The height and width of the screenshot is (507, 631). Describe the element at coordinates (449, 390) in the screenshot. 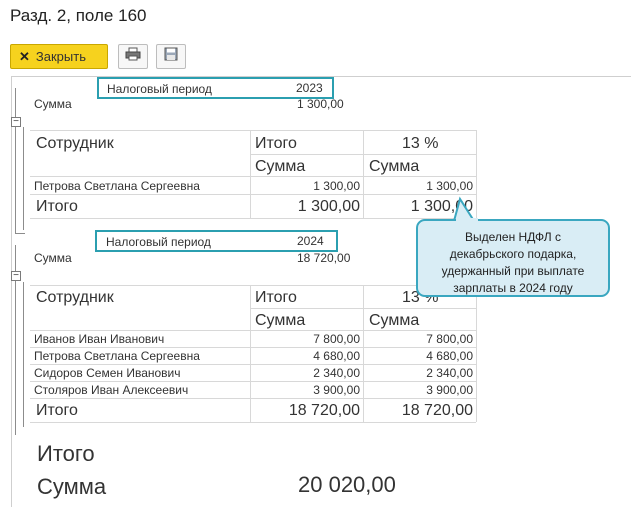

I see `table-row-rate: 3 900,00` at that location.